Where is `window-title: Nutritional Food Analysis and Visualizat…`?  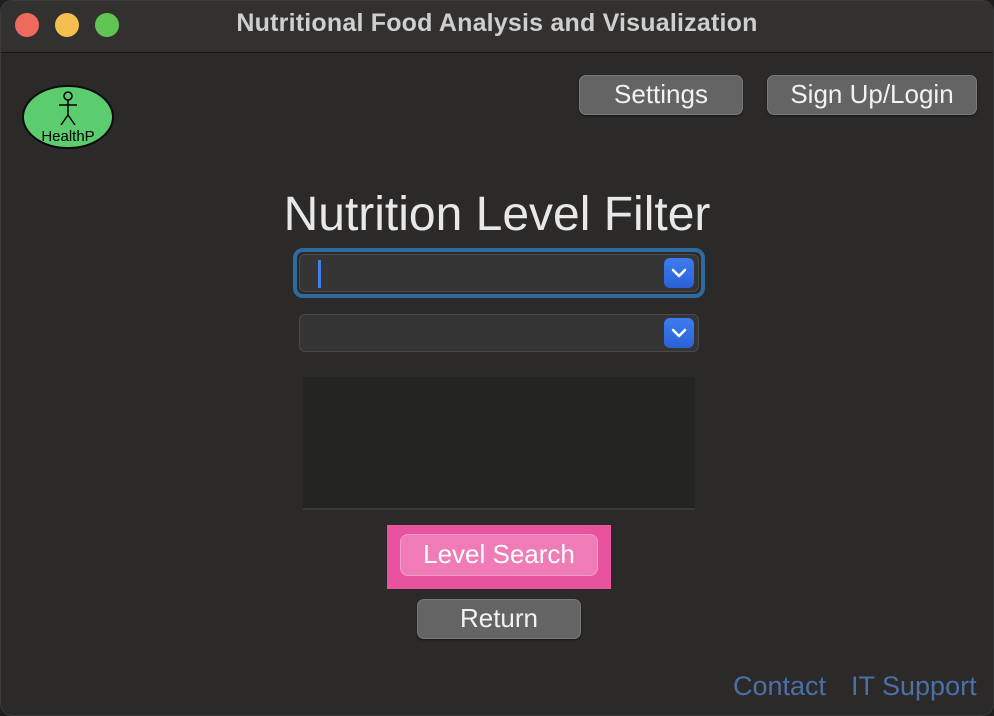
window-title: Nutritional Food Analysis and Visualizat… is located at coordinates (497, 23).